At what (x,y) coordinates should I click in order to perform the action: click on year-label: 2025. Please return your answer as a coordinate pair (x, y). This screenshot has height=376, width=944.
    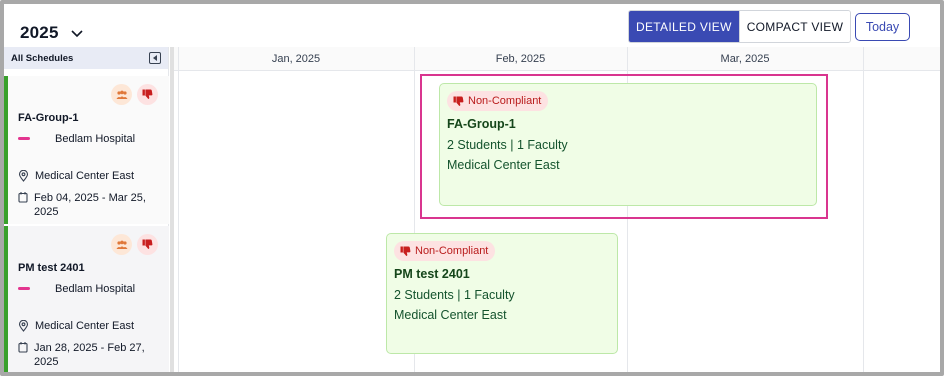
    Looking at the image, I should click on (39, 32).